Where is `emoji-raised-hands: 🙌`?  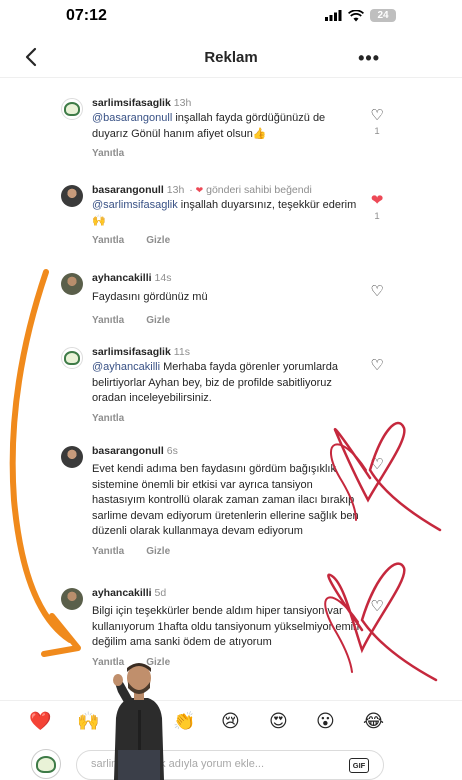
emoji-raised-hands: 🙌 is located at coordinates (88, 721).